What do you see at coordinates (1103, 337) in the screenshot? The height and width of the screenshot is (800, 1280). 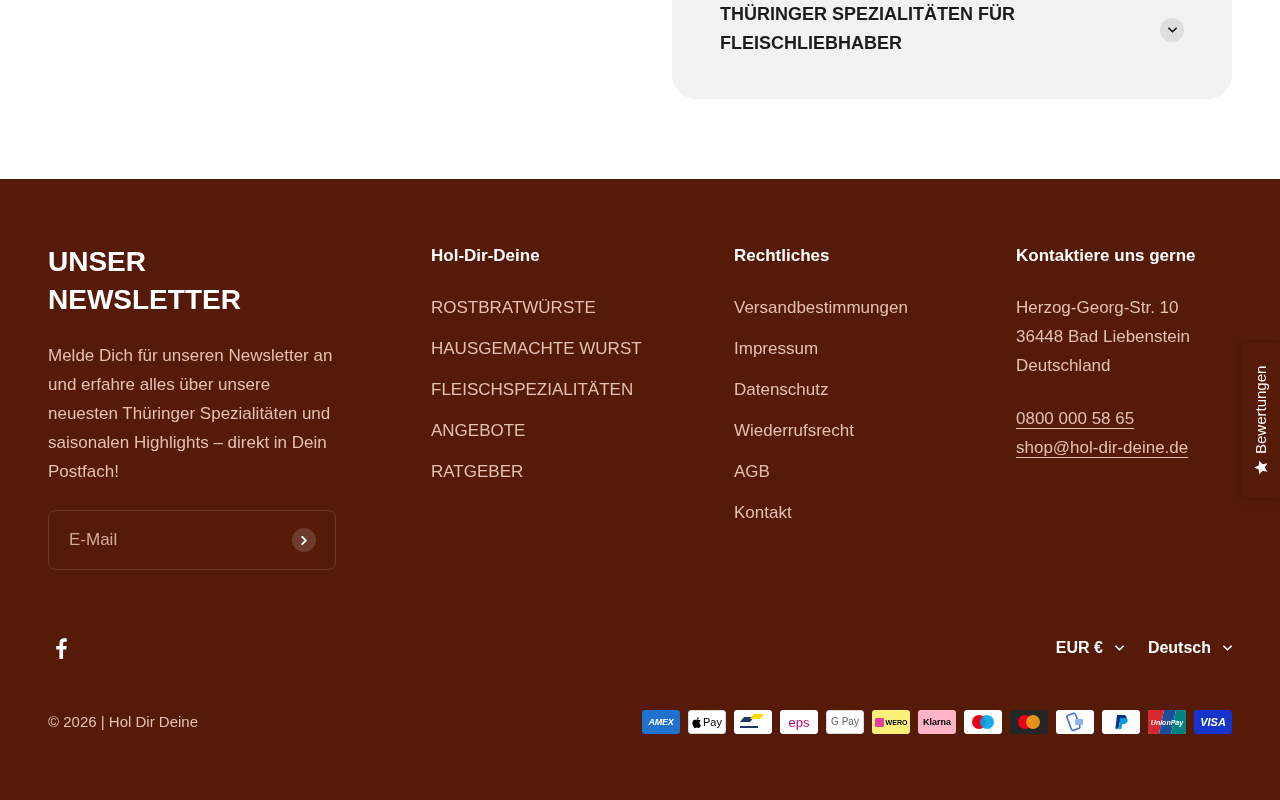 I see `address-line: 36448 Bad Liebenstein` at bounding box center [1103, 337].